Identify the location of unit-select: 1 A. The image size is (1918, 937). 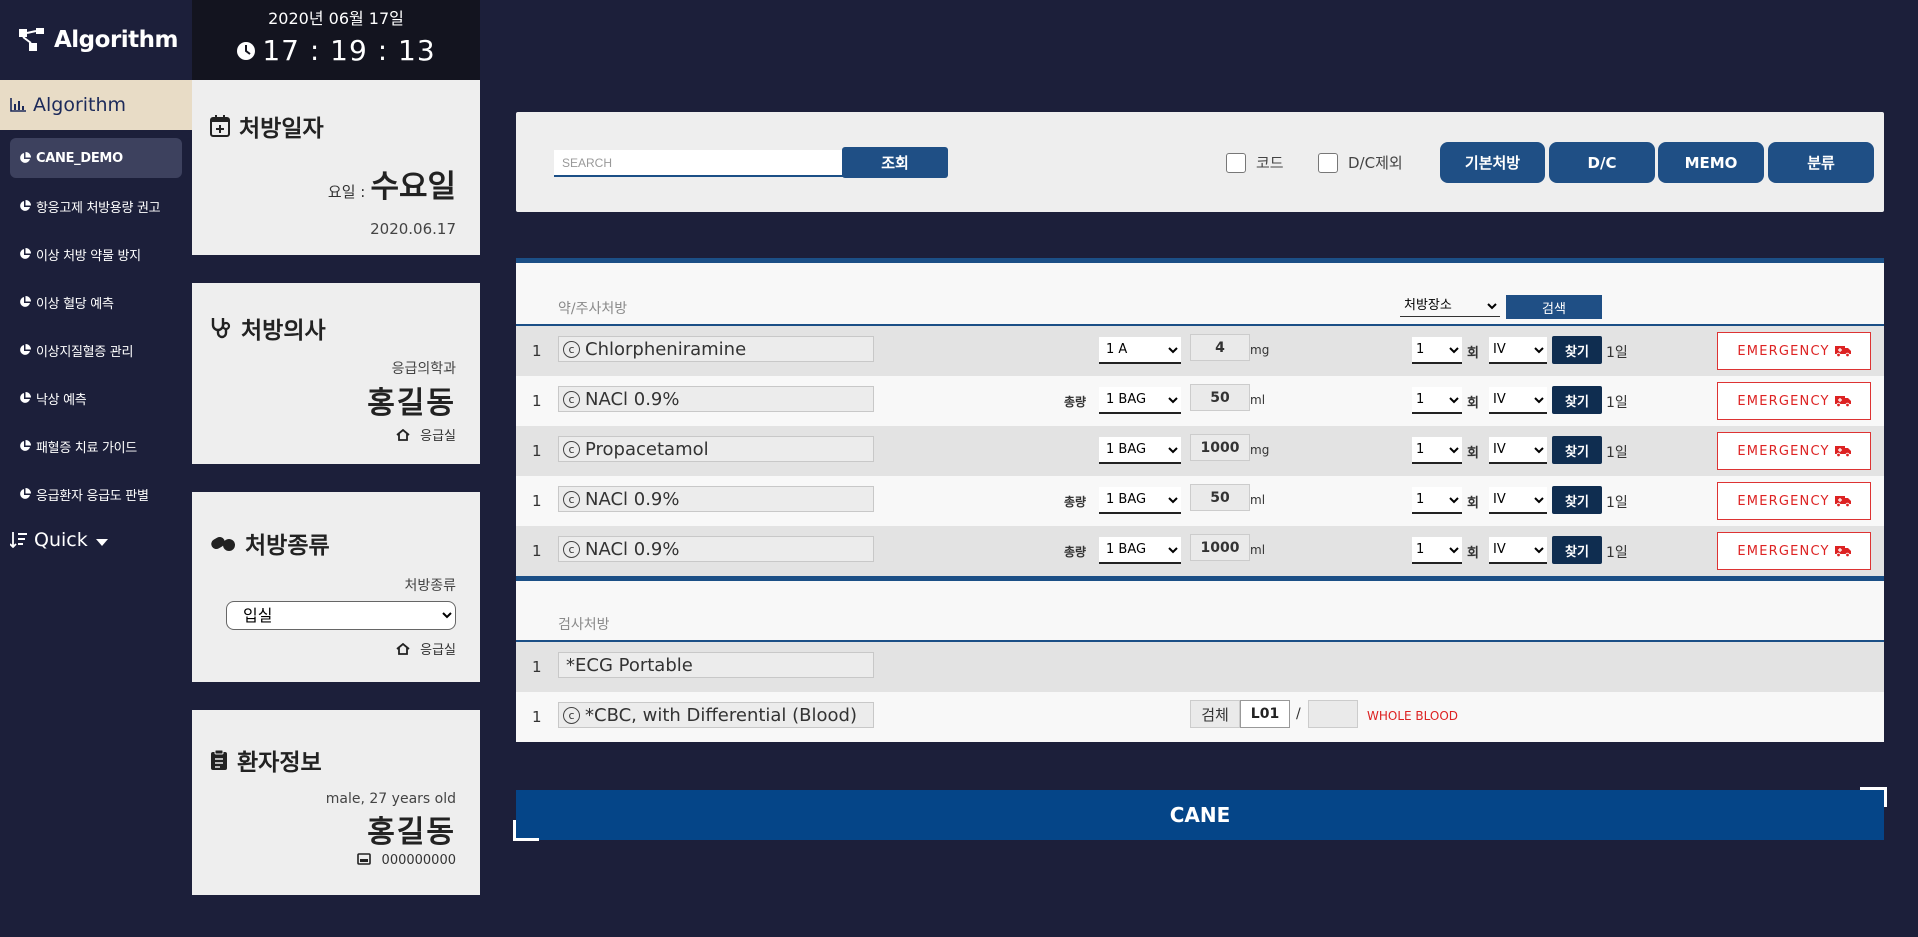
(1140, 350).